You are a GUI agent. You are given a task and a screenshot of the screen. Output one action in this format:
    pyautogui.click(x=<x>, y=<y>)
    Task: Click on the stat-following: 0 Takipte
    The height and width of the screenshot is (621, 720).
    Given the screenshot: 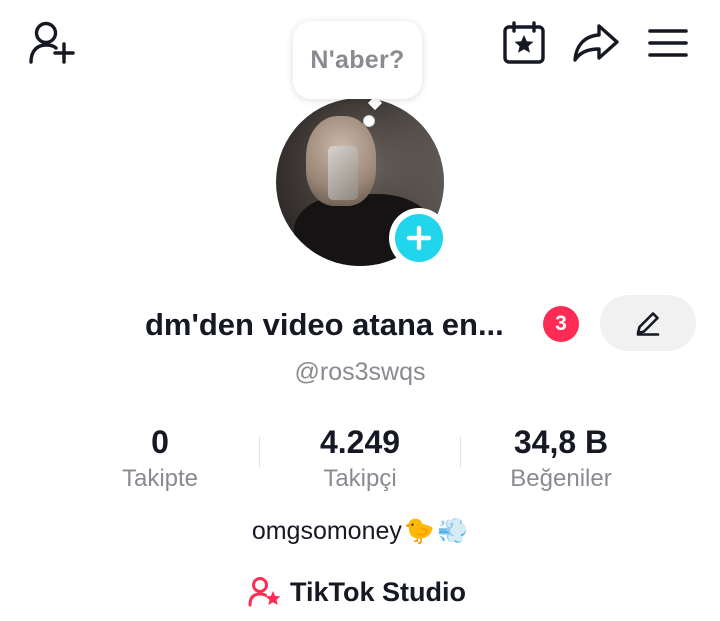 What is the action you would take?
    pyautogui.click(x=160, y=457)
    